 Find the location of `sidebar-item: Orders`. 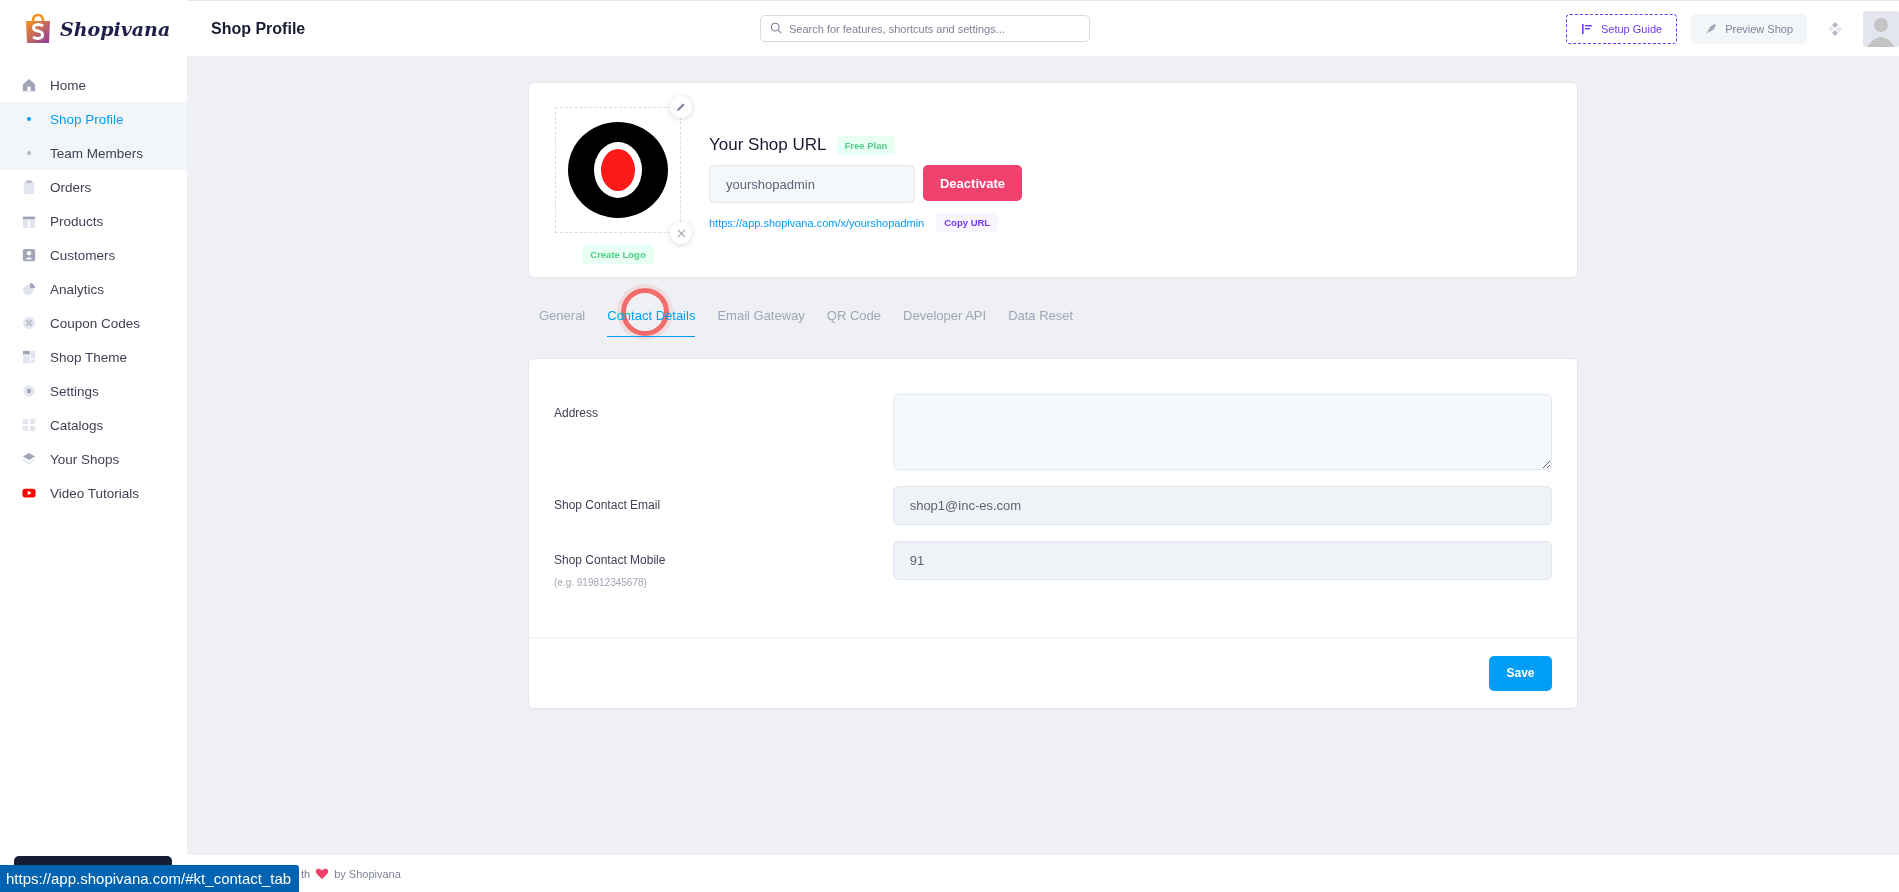

sidebar-item: Orders is located at coordinates (93, 187).